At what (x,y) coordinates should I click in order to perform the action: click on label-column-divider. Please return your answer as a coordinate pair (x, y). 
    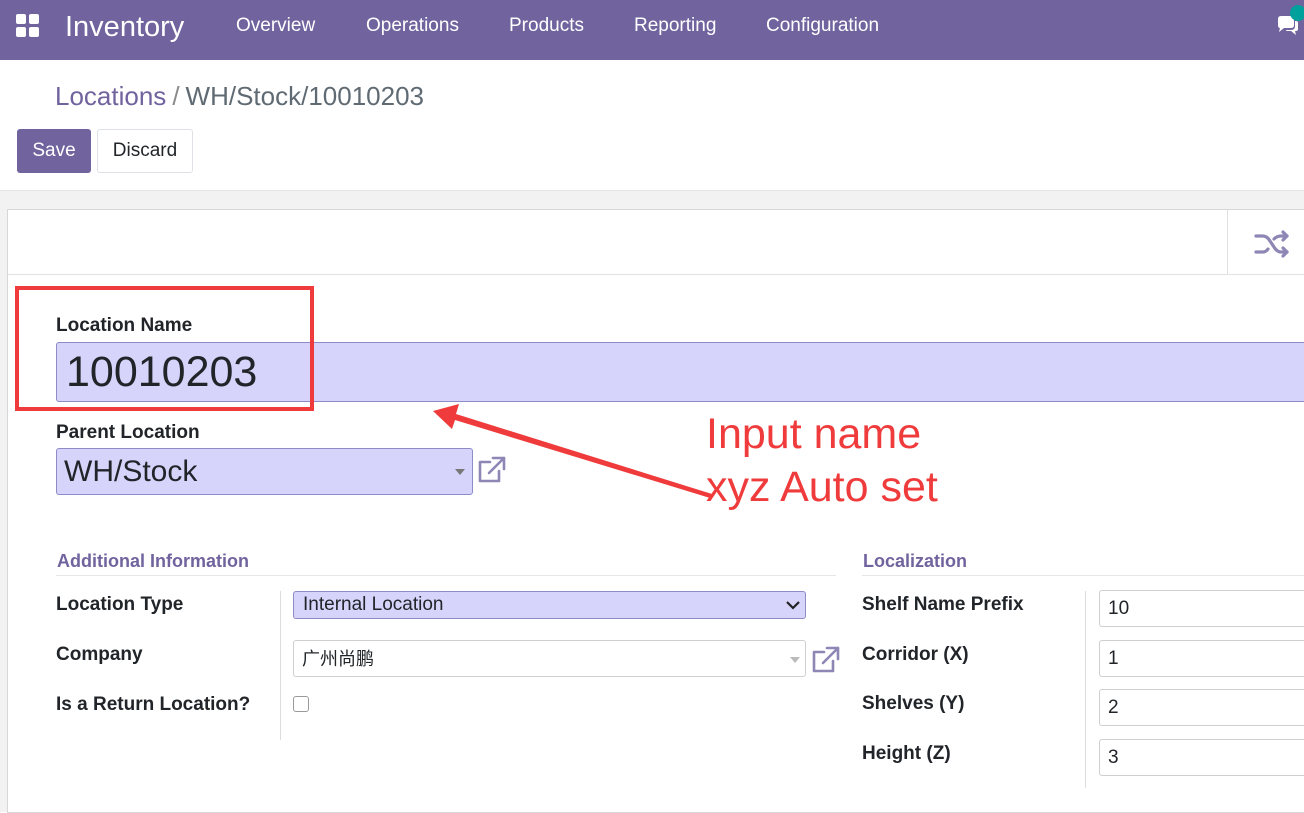
    Looking at the image, I should click on (280, 665).